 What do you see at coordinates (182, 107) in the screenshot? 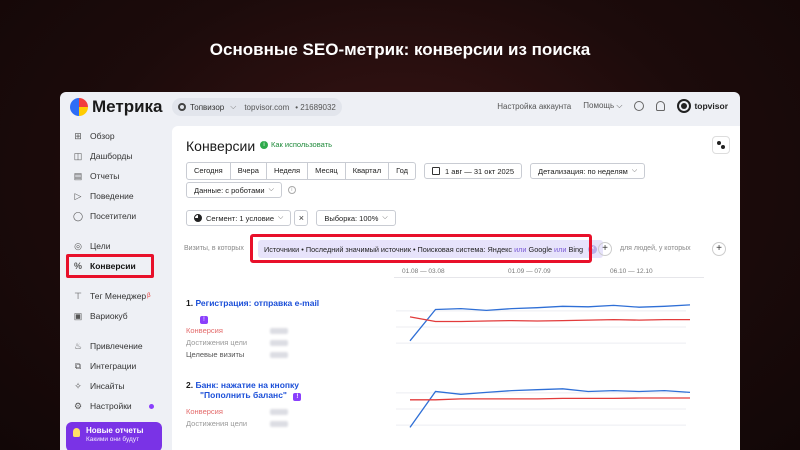
I see `site-icon` at bounding box center [182, 107].